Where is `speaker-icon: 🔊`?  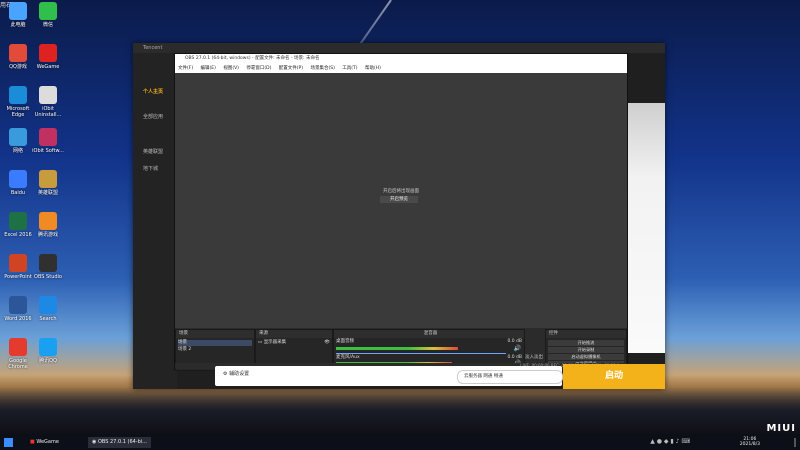 speaker-icon: 🔊 is located at coordinates (517, 348).